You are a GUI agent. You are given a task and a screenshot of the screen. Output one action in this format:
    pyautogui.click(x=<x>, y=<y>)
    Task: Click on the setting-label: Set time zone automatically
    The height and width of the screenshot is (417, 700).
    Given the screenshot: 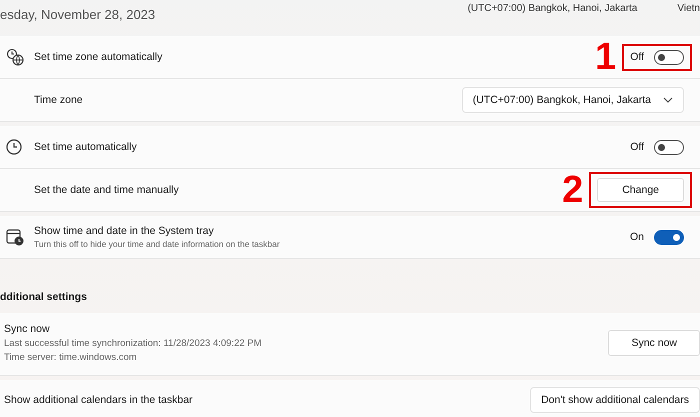 What is the action you would take?
    pyautogui.click(x=99, y=57)
    